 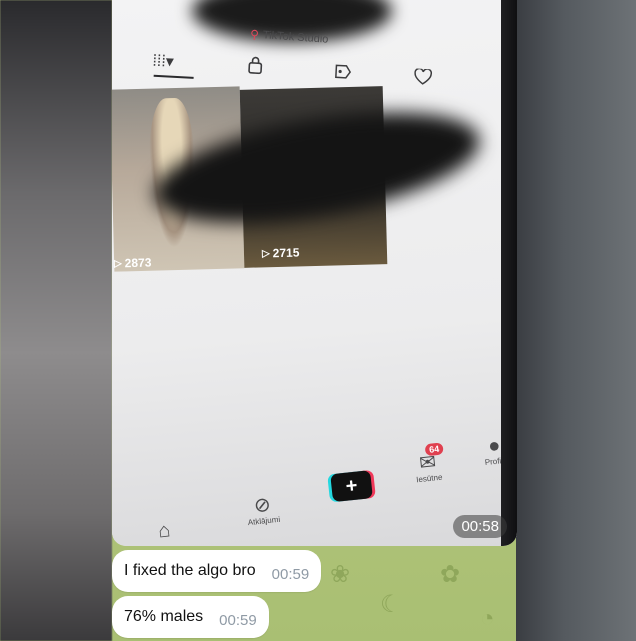 I want to click on nav-home: ⌂, so click(x=164, y=530).